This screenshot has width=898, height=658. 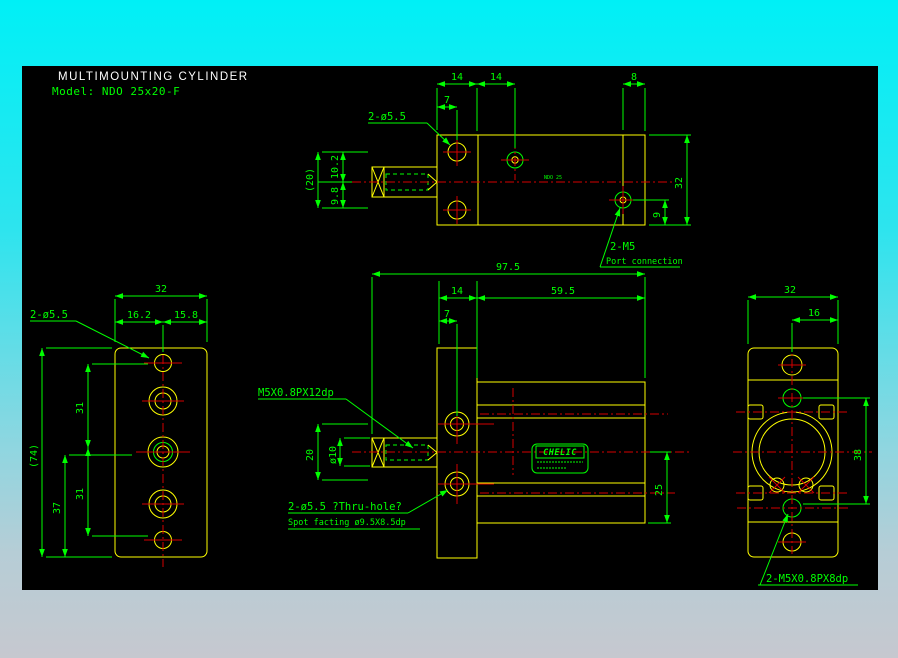 What do you see at coordinates (345, 507) in the screenshot?
I see `label-front-thru-hole: 2-ø5.5 ?Thru-hole?` at bounding box center [345, 507].